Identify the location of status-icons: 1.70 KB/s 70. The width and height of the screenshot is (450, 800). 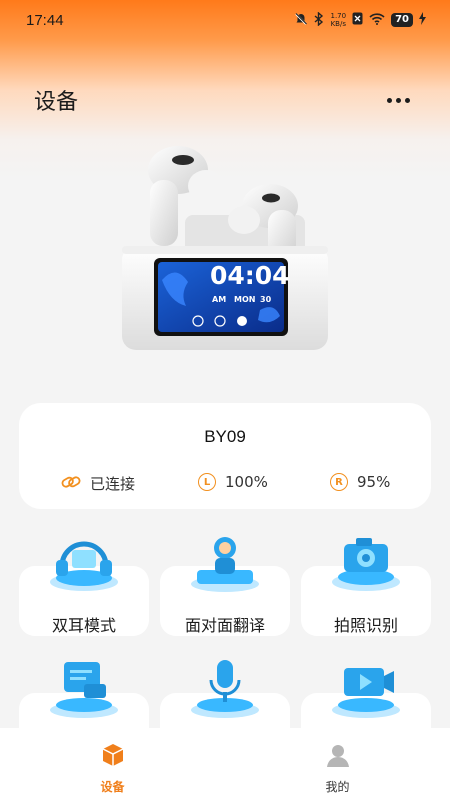
(360, 19).